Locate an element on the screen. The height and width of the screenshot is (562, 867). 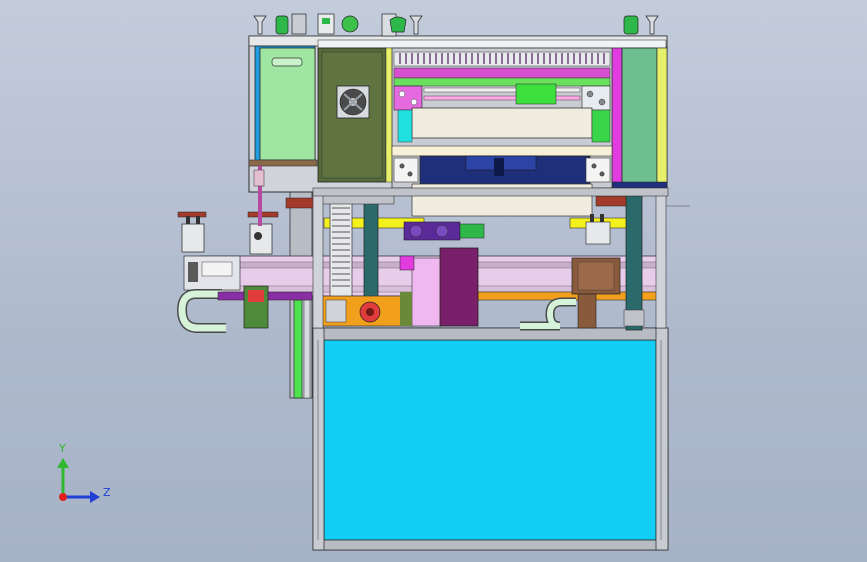
y-axis-label: Y is located at coordinates (62, 448).